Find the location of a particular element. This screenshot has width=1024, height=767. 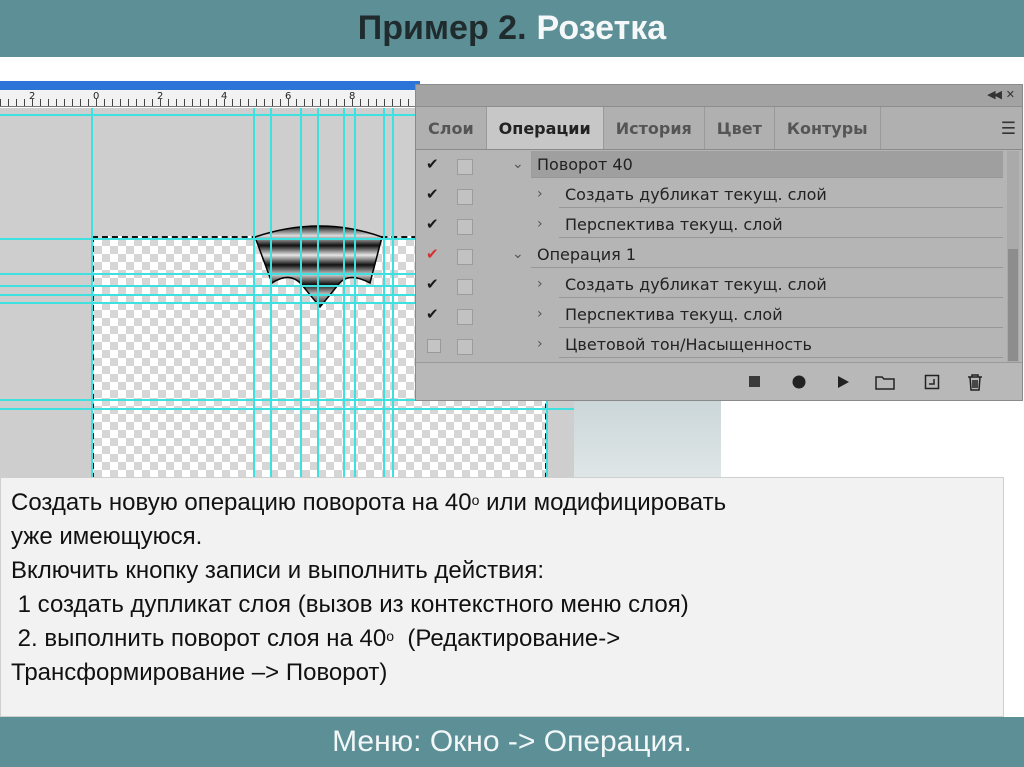

action-set-row: ✔ ⌄ Поворот 40 is located at coordinates (712, 166).